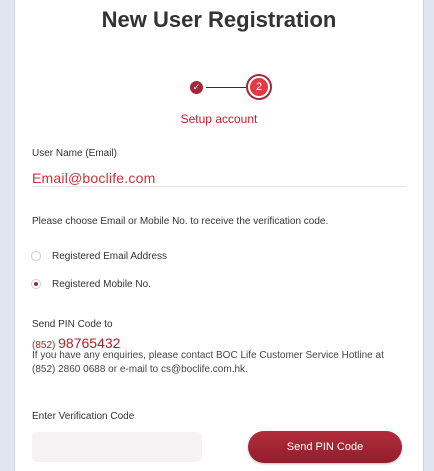  Describe the element at coordinates (325, 447) in the screenshot. I see `send-pin-button: Send PIN Code` at that location.